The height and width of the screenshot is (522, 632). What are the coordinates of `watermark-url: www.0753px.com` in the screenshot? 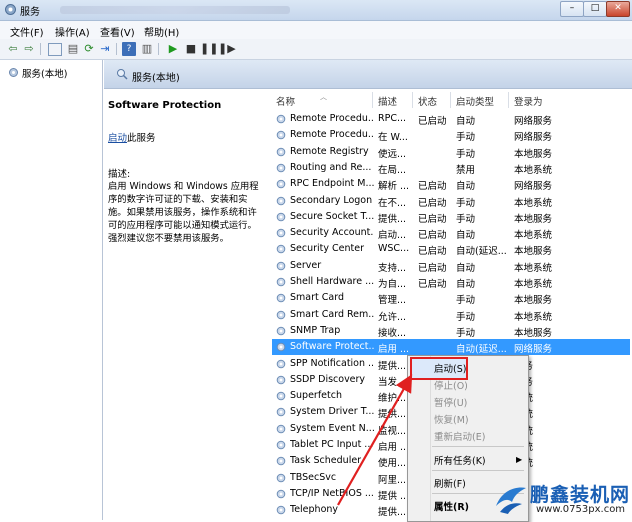 It's located at (581, 509).